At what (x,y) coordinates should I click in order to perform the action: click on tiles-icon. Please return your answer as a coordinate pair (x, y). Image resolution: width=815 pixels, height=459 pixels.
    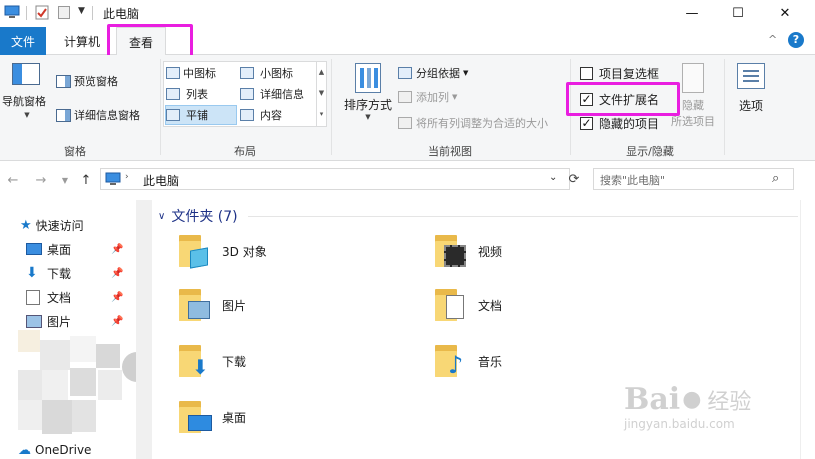
    Looking at the image, I should click on (173, 115).